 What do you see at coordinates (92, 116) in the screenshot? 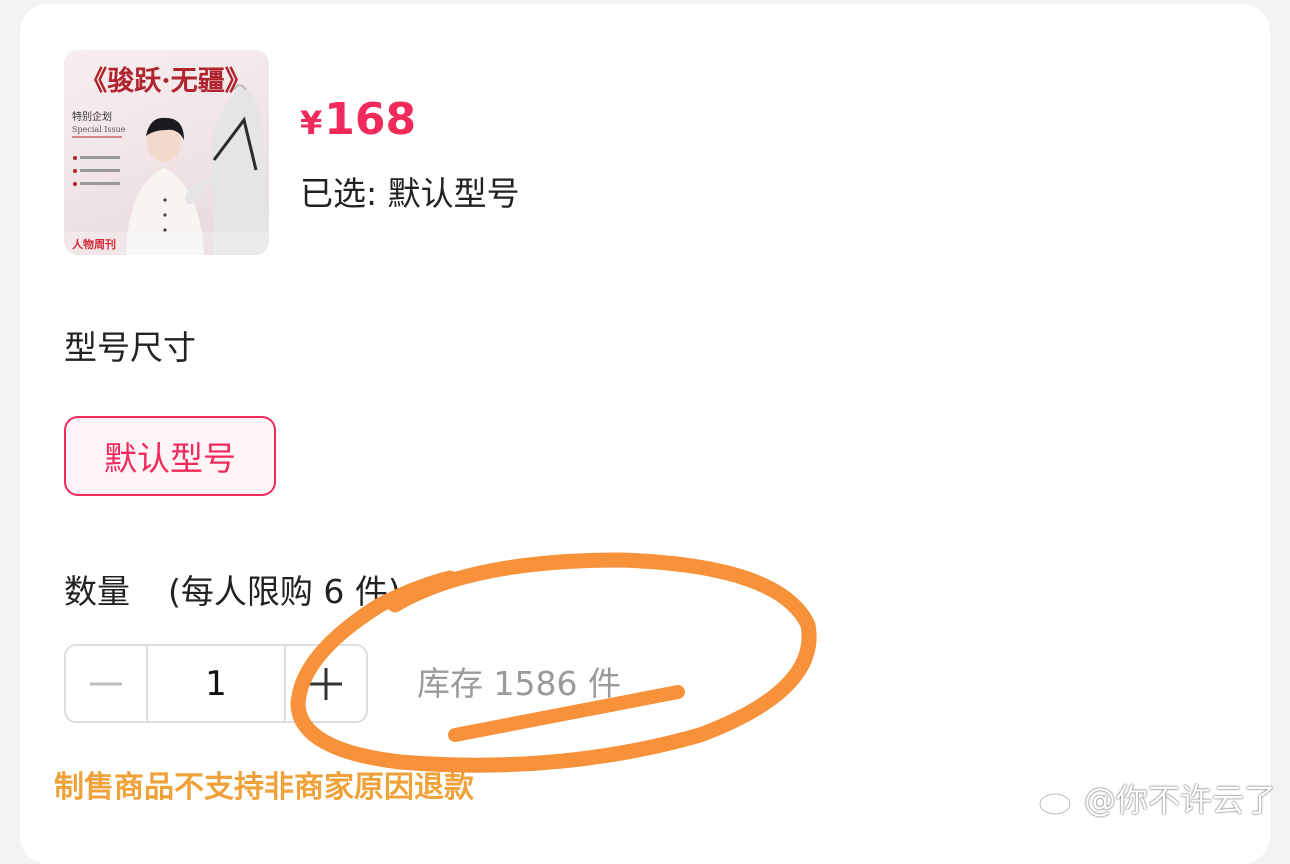
I see `cover-subtitle-cn: 特别企划` at bounding box center [92, 116].